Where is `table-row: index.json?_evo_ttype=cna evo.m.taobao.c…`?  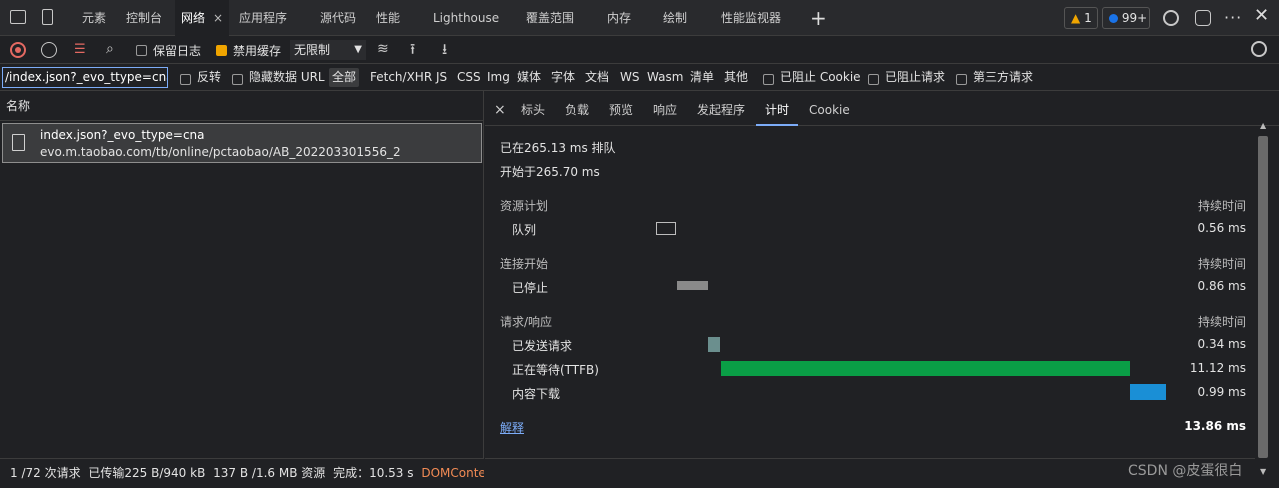
table-row: index.json?_evo_ttype=cna evo.m.taobao.c… is located at coordinates (242, 143).